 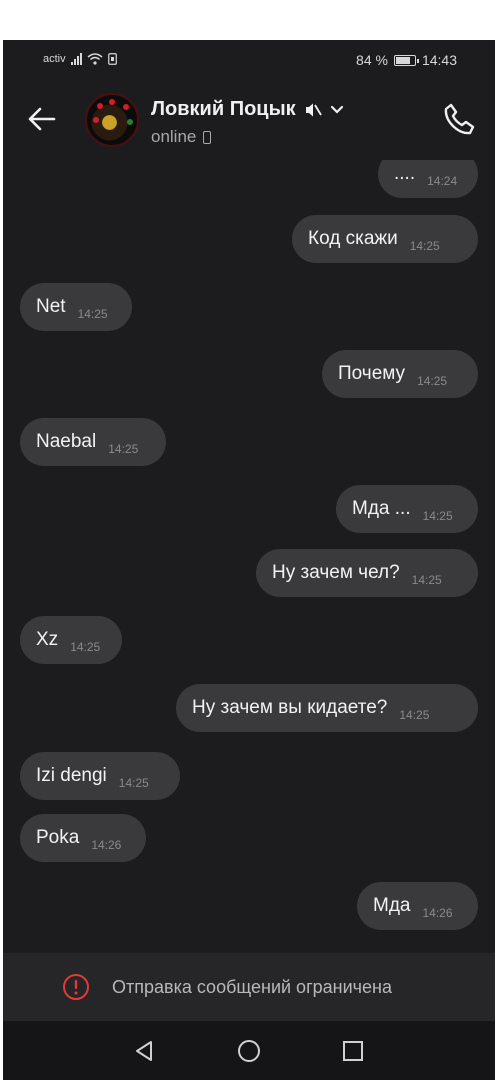 I want to click on muted-speaker-icon, so click(x=313, y=109).